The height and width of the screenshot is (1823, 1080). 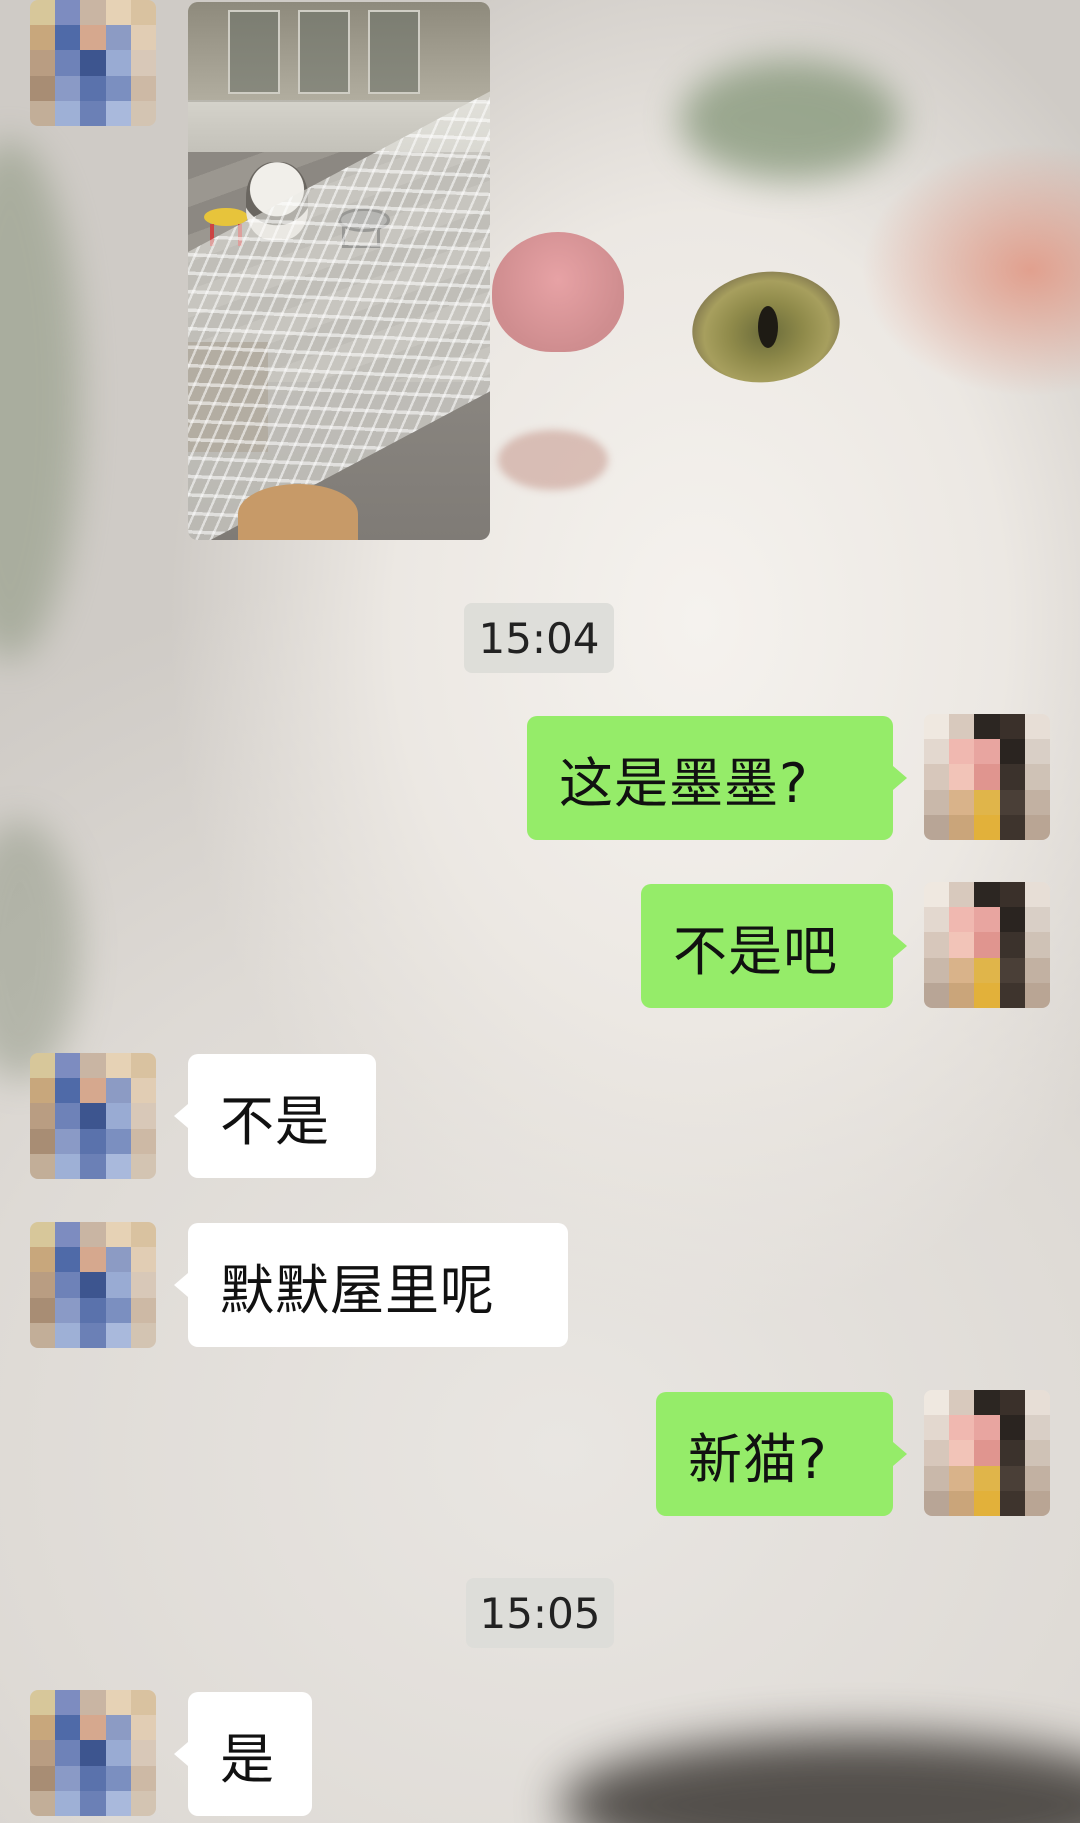 I want to click on message-bubble-outgoing: 新猫?, so click(x=781, y=1454).